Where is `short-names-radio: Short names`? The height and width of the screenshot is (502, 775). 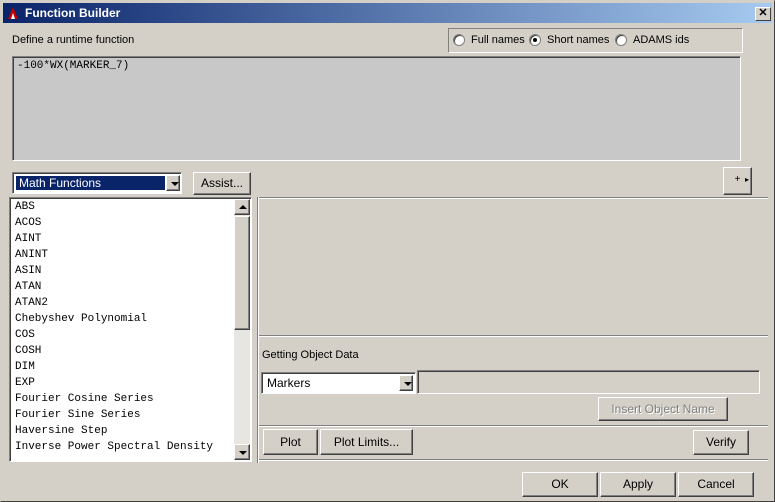 short-names-radio: Short names is located at coordinates (569, 41).